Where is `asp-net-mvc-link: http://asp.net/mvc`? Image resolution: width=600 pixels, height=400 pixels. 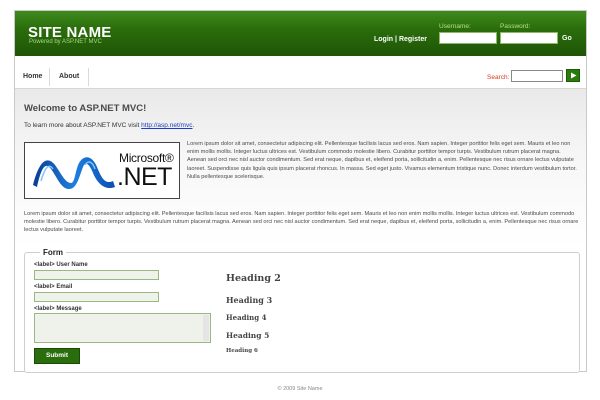
asp-net-mvc-link: http://asp.net/mvc is located at coordinates (166, 125).